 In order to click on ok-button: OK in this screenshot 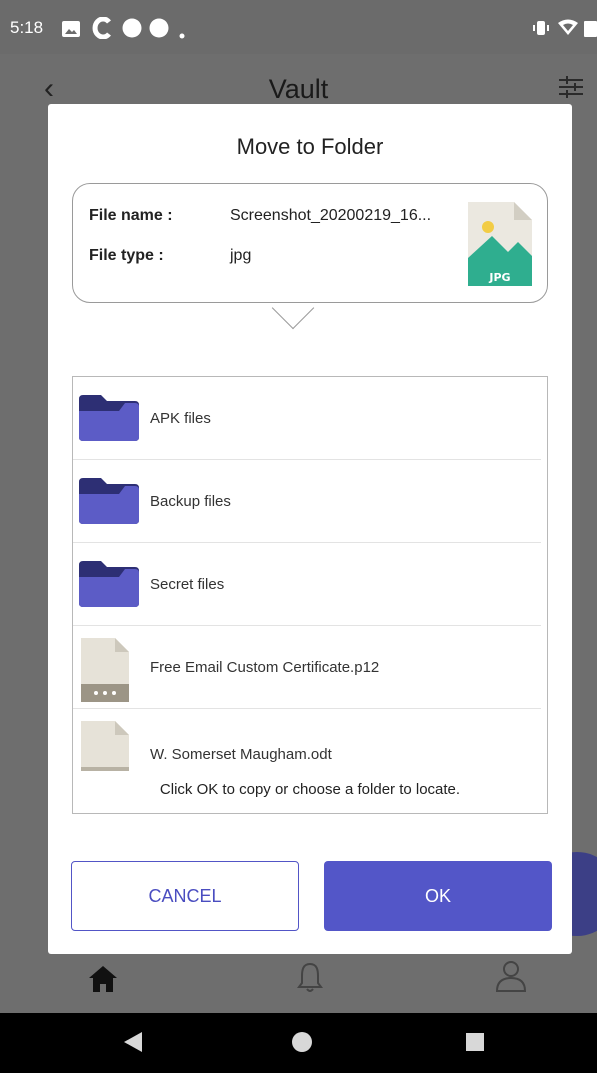, I will do `click(438, 896)`.